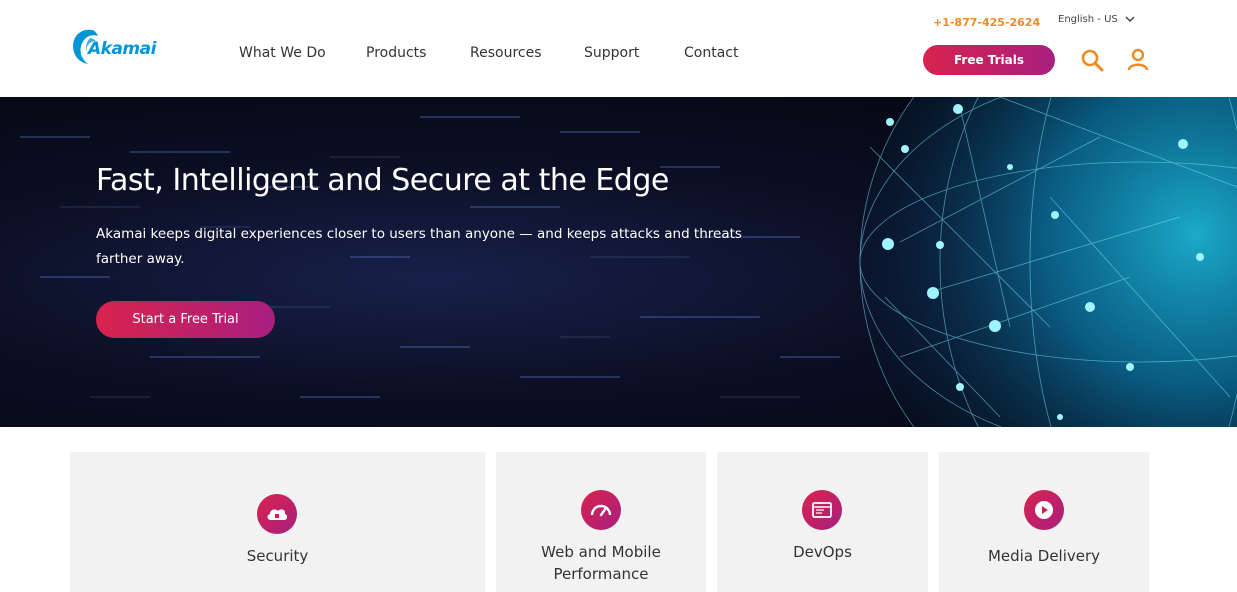 Image resolution: width=1237 pixels, height=592 pixels. I want to click on play-icon, so click(1044, 510).